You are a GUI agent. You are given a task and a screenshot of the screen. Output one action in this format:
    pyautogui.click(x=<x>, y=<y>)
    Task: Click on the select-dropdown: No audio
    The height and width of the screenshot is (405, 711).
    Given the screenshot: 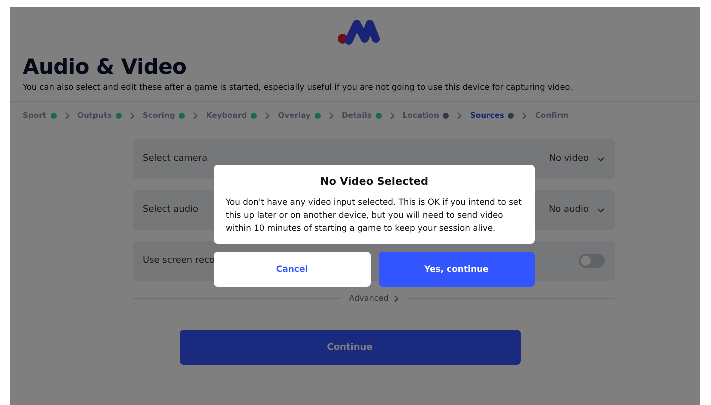 What is the action you would take?
    pyautogui.click(x=576, y=210)
    